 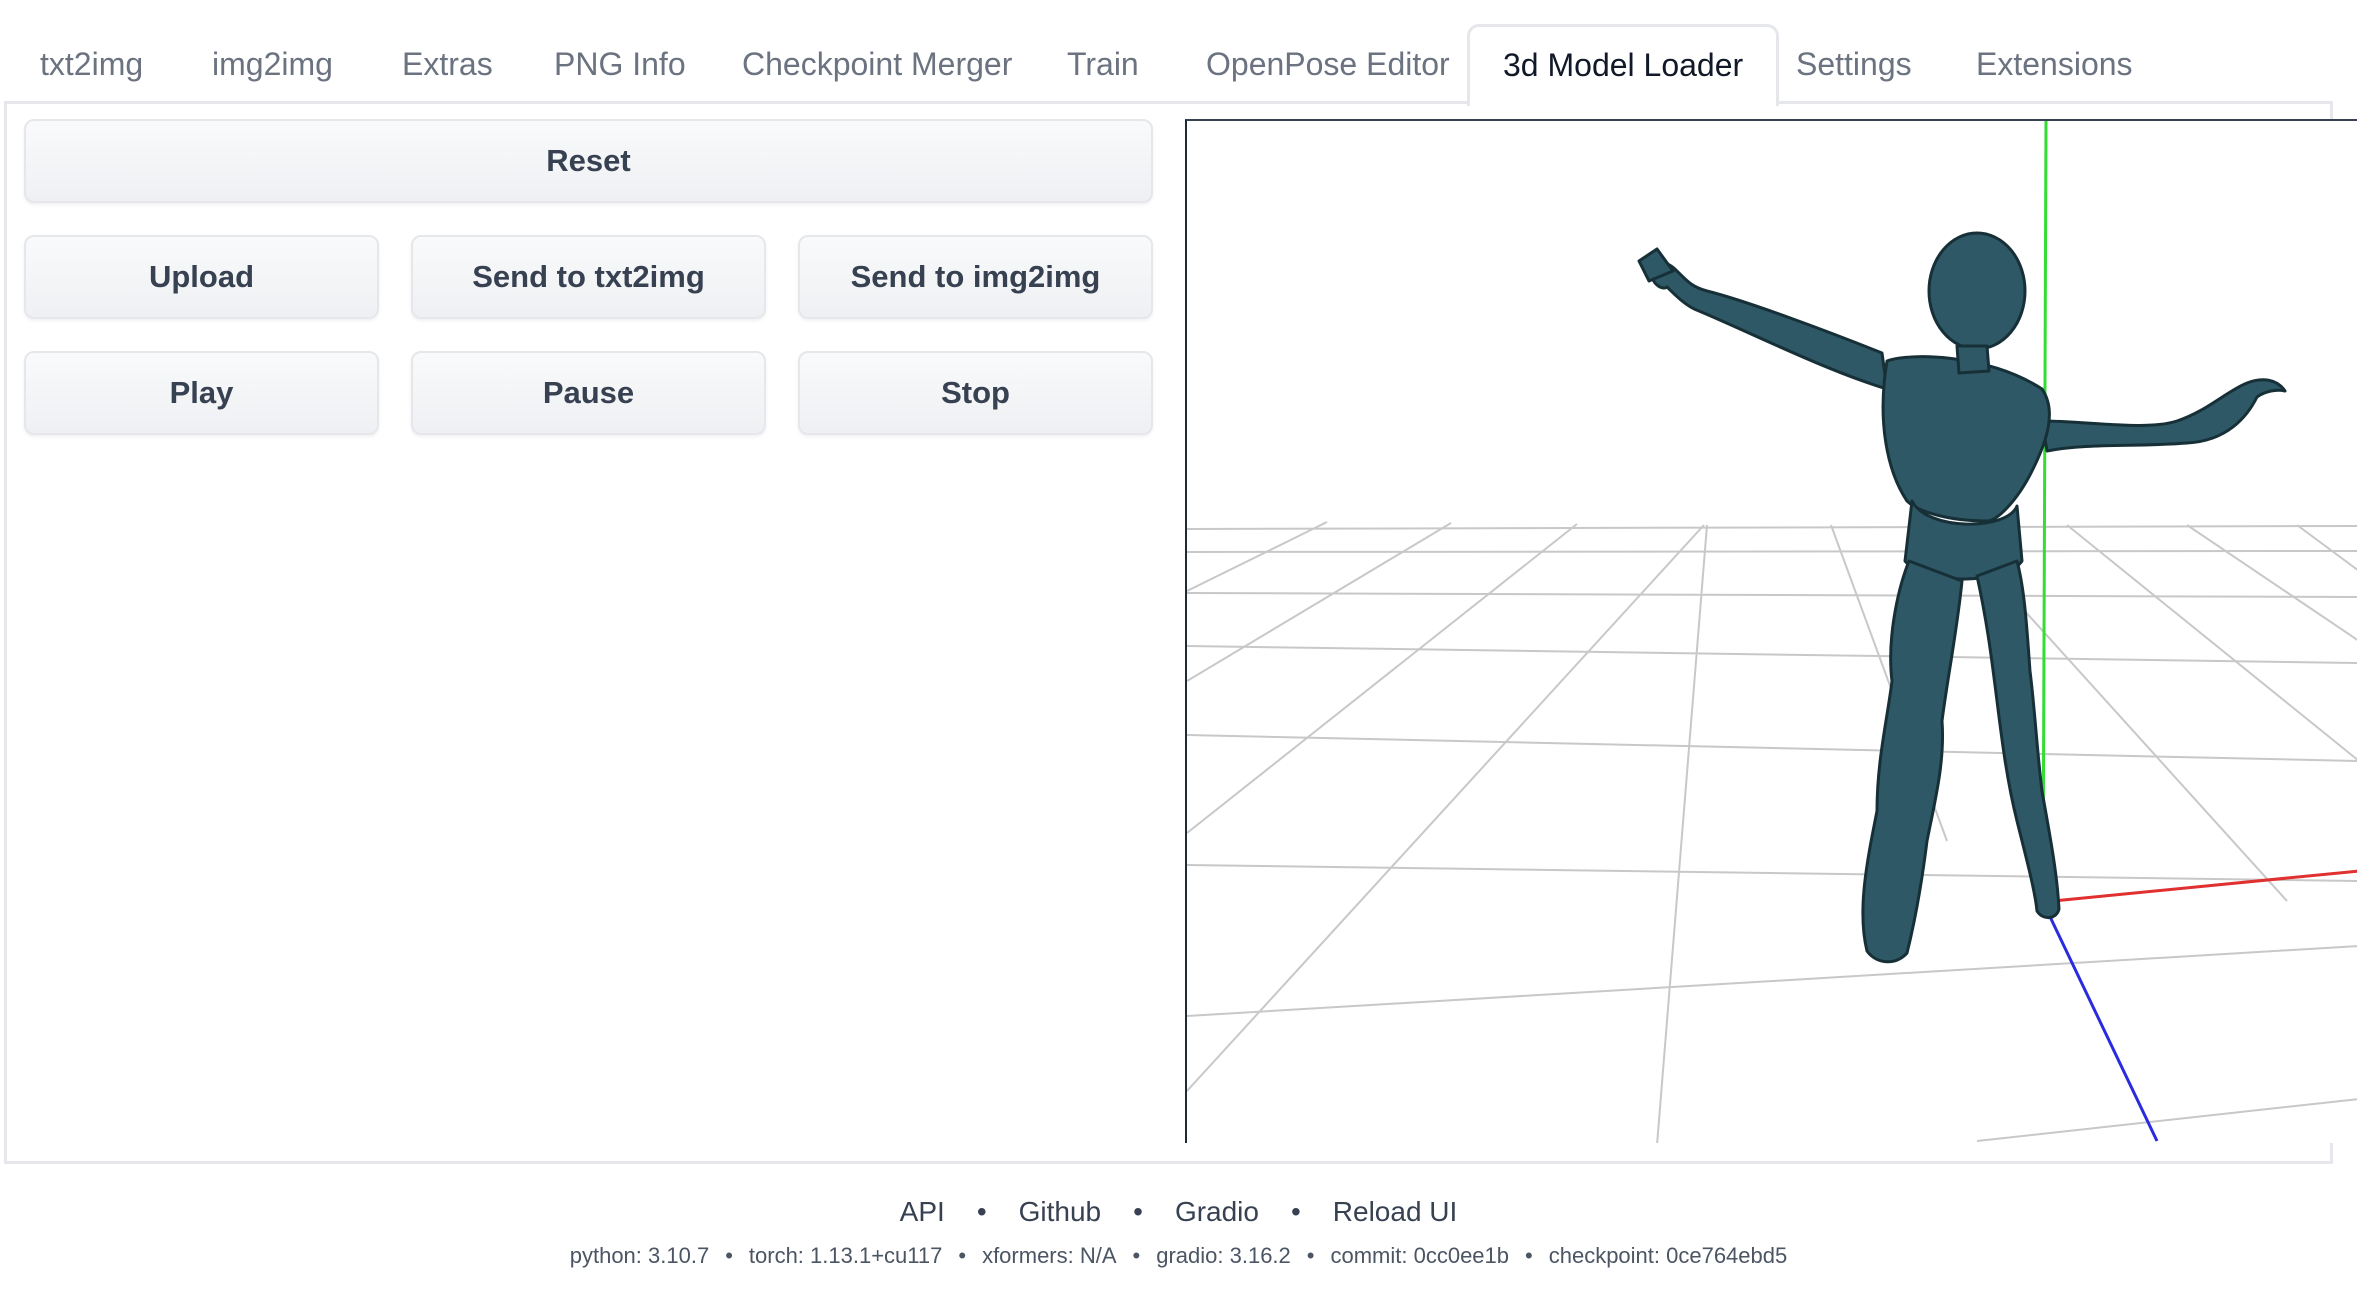 What do you see at coordinates (1668, 1255) in the screenshot?
I see `checkpoint-hash: checkpoint: 0ce764ebd5` at bounding box center [1668, 1255].